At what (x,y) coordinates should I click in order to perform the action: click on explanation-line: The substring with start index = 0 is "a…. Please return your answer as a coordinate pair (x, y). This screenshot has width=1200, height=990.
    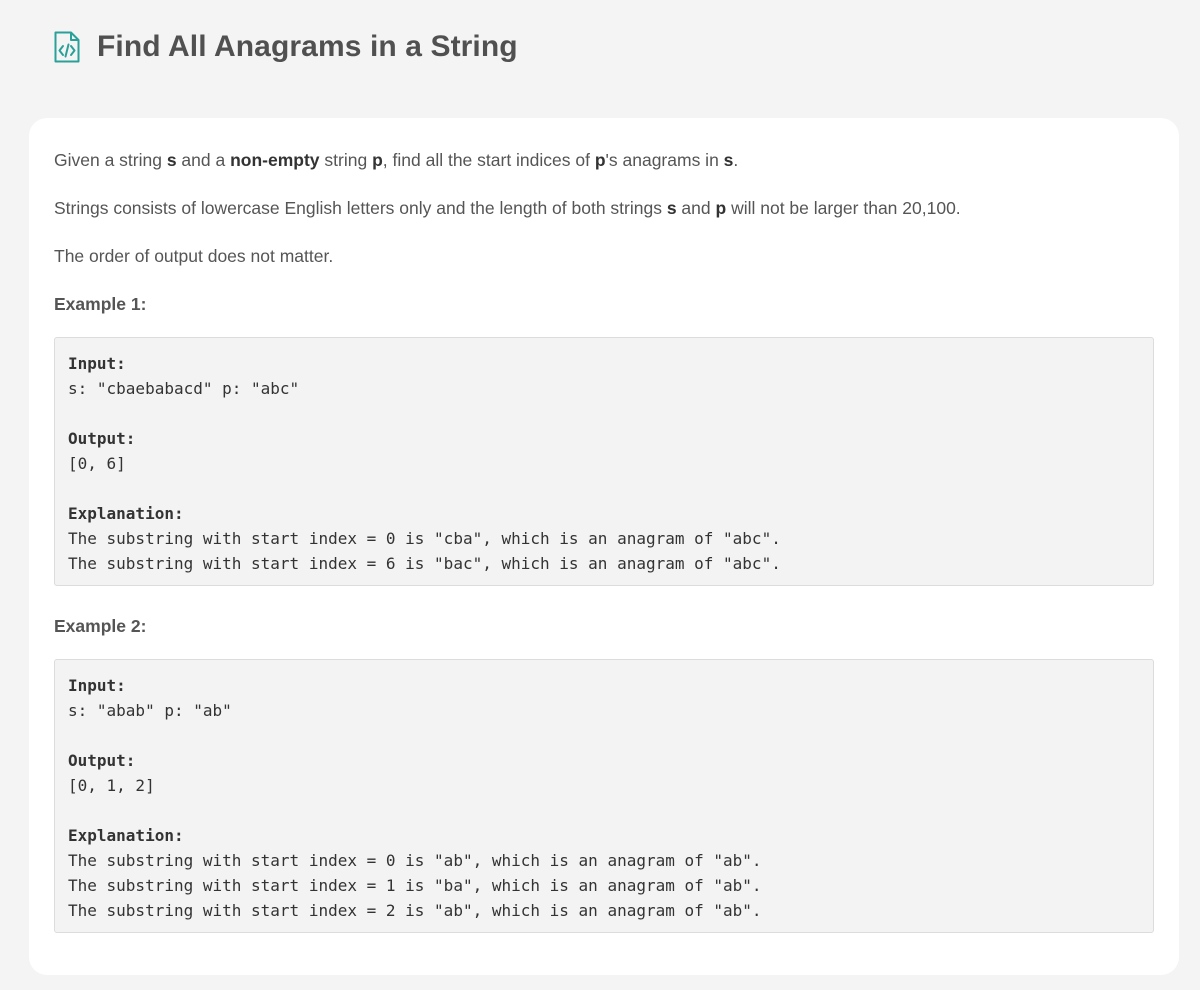
    Looking at the image, I should click on (415, 860).